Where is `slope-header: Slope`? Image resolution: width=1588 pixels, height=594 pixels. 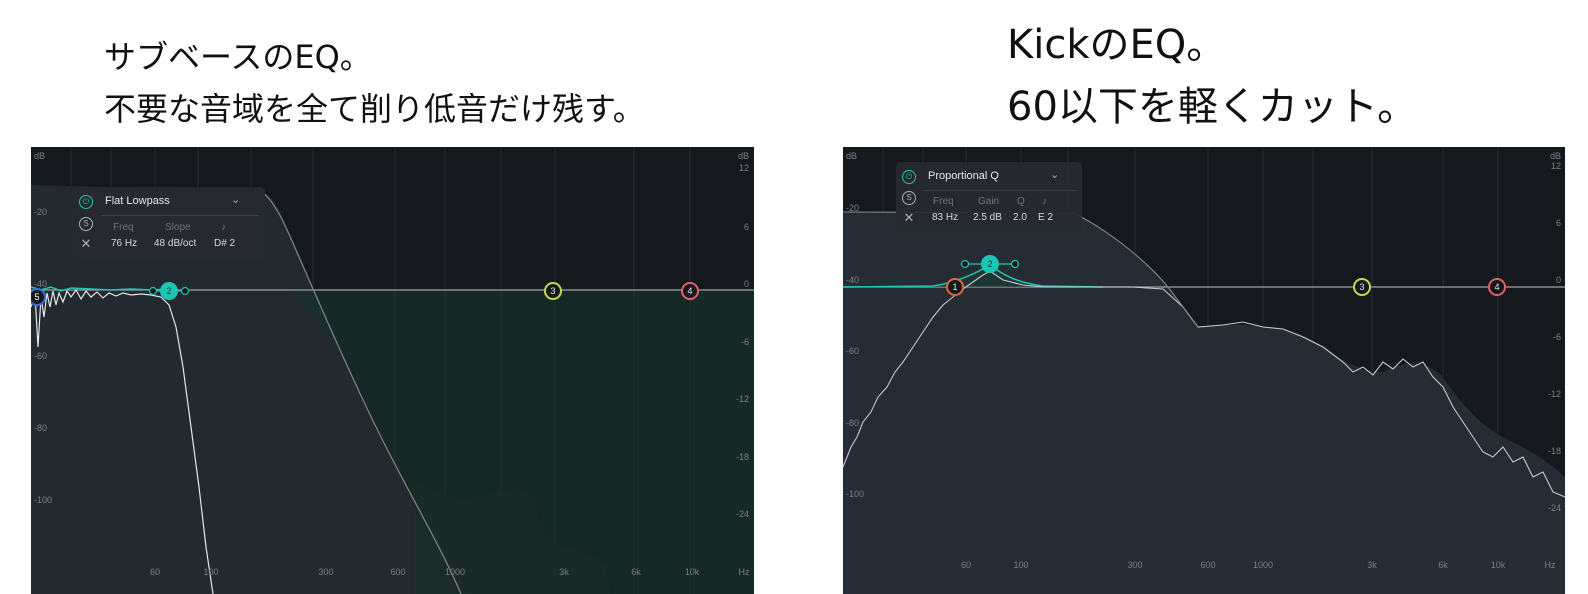 slope-header: Slope is located at coordinates (178, 227).